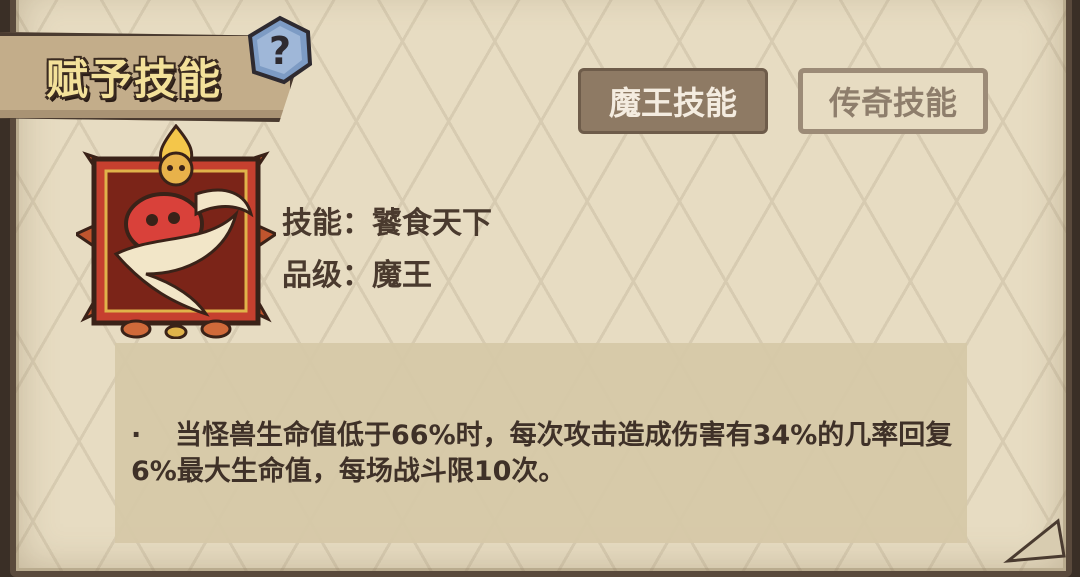 The height and width of the screenshot is (577, 1080). I want to click on tab-demon-king-skill: 魔王技能, so click(673, 101).